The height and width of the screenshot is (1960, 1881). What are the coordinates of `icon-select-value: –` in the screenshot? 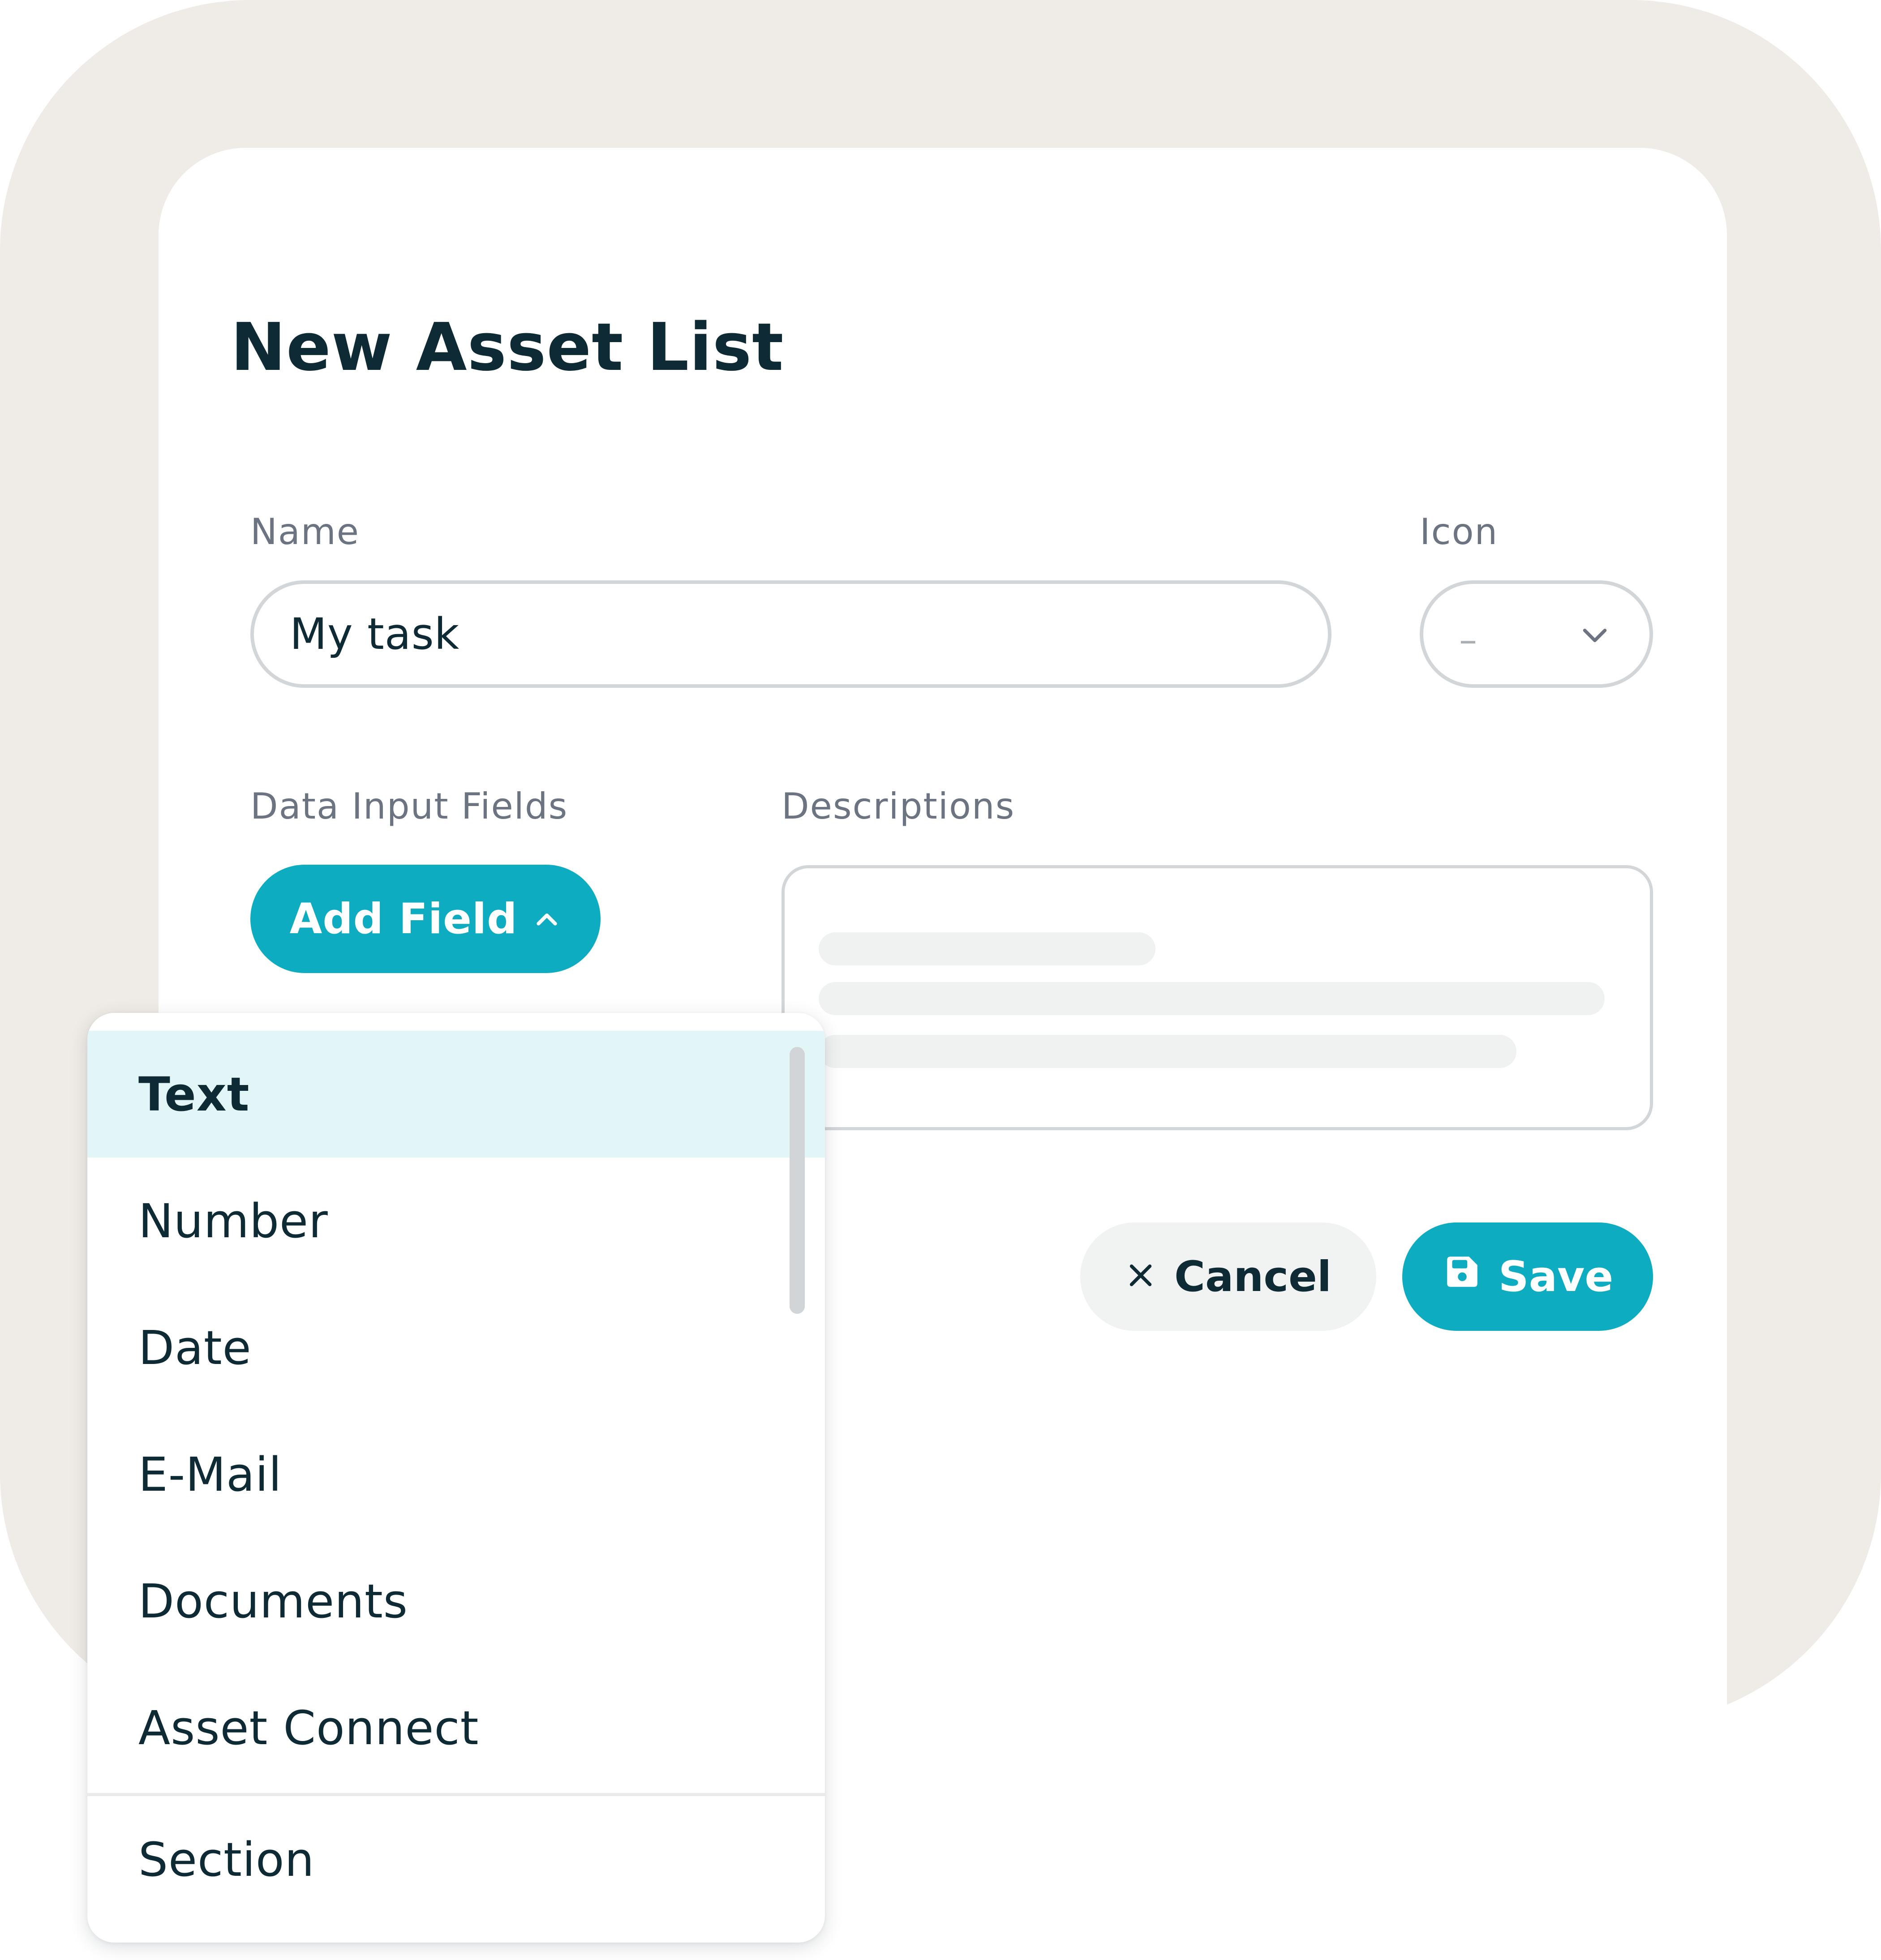 It's located at (1468, 639).